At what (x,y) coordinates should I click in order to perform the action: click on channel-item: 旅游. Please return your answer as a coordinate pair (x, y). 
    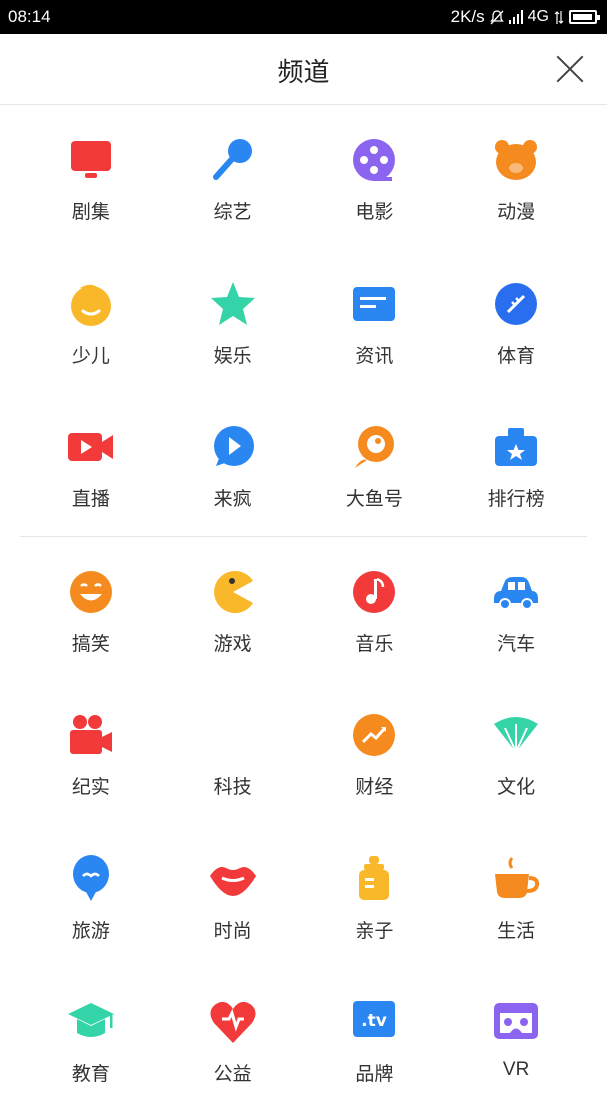
    Looking at the image, I should click on (91, 896).